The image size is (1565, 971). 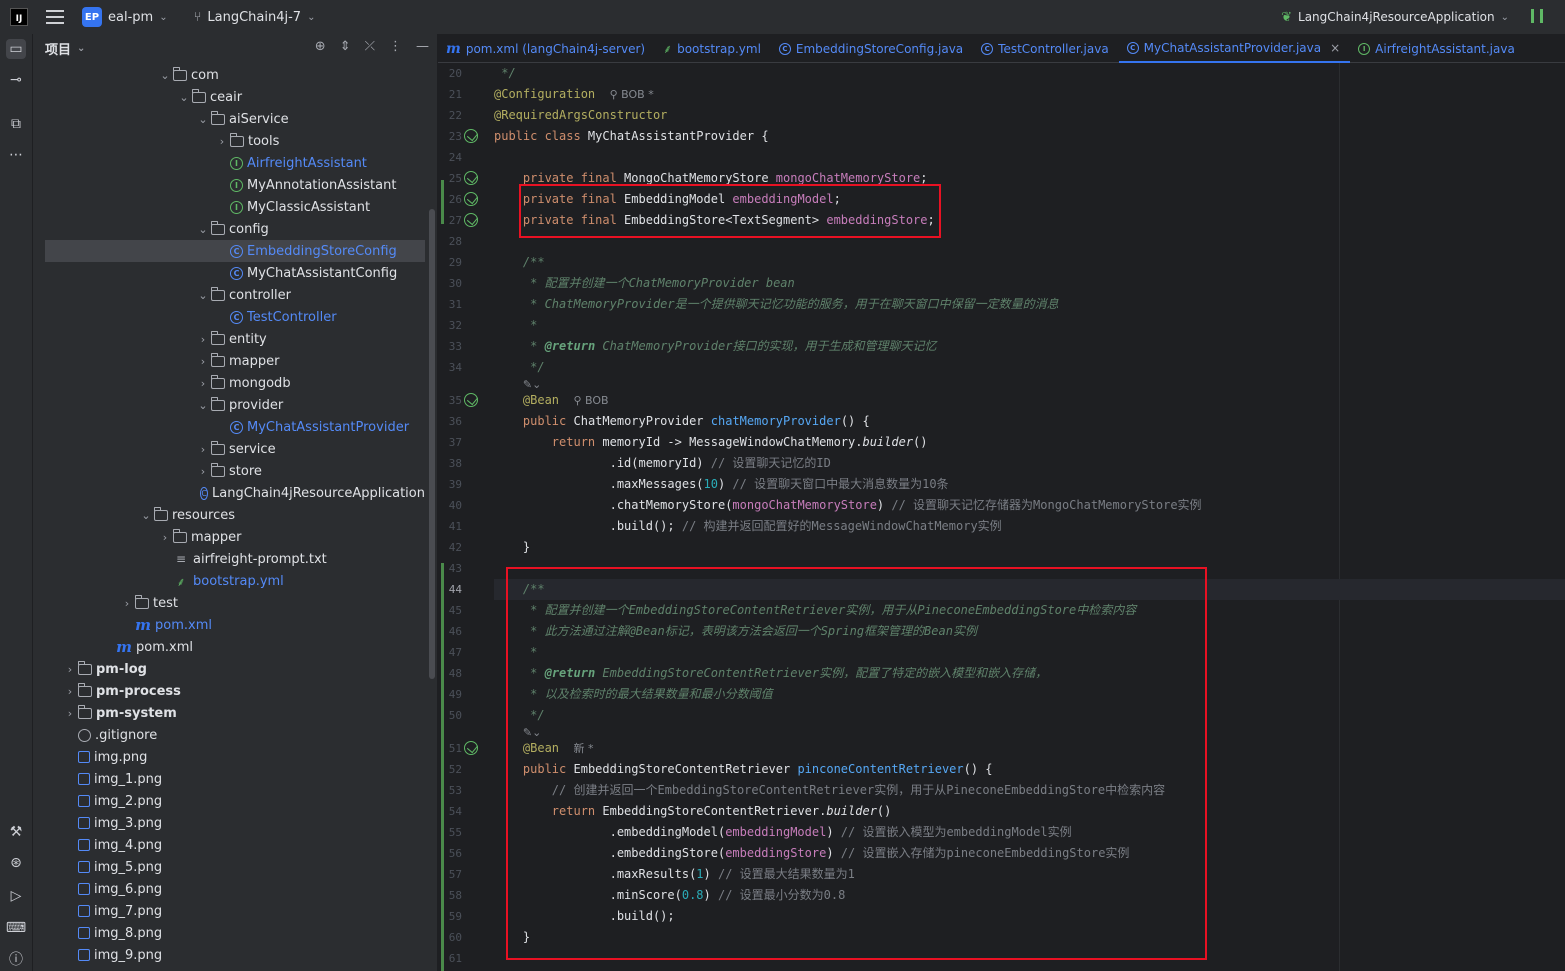 I want to click on tree-item: C MyChatAssistantConfig, so click(x=229, y=273).